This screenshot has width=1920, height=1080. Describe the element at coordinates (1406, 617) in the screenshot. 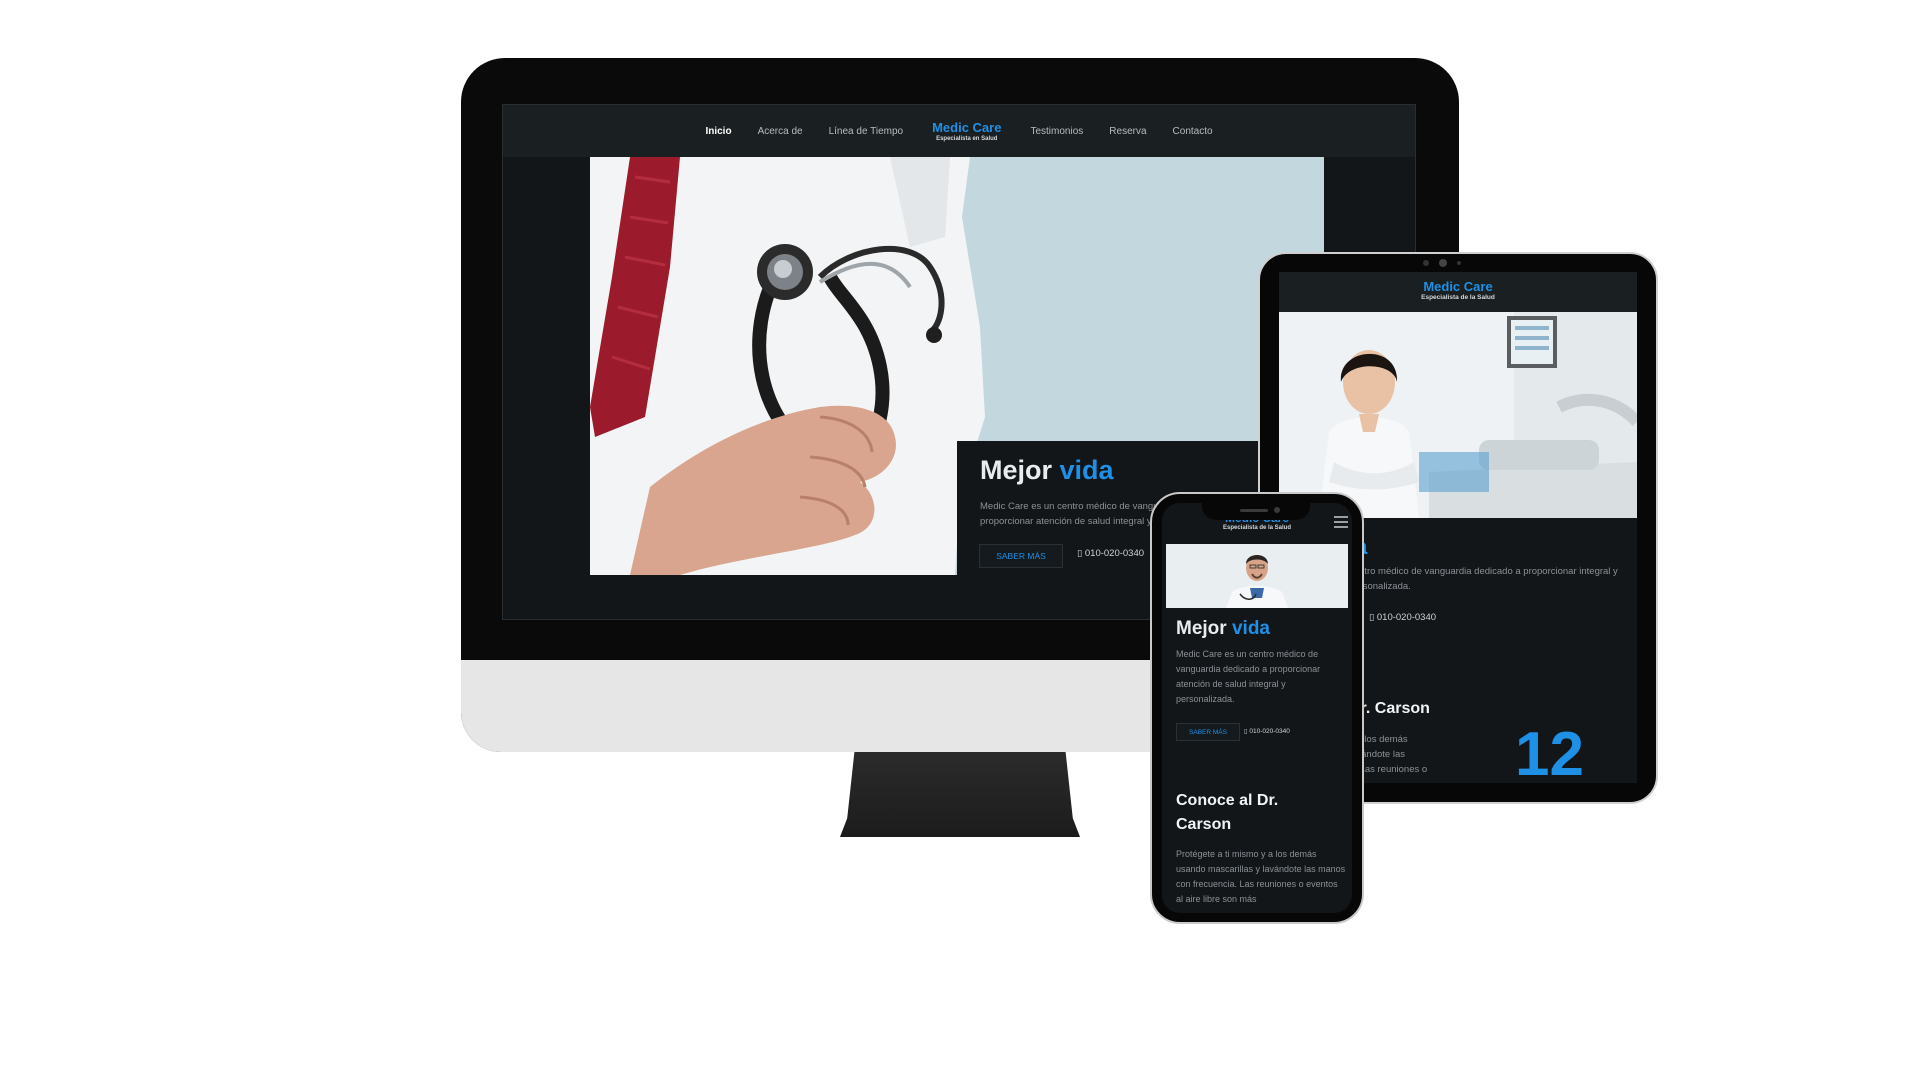

I see `tablet-phone-number: 010-020-0340` at that location.